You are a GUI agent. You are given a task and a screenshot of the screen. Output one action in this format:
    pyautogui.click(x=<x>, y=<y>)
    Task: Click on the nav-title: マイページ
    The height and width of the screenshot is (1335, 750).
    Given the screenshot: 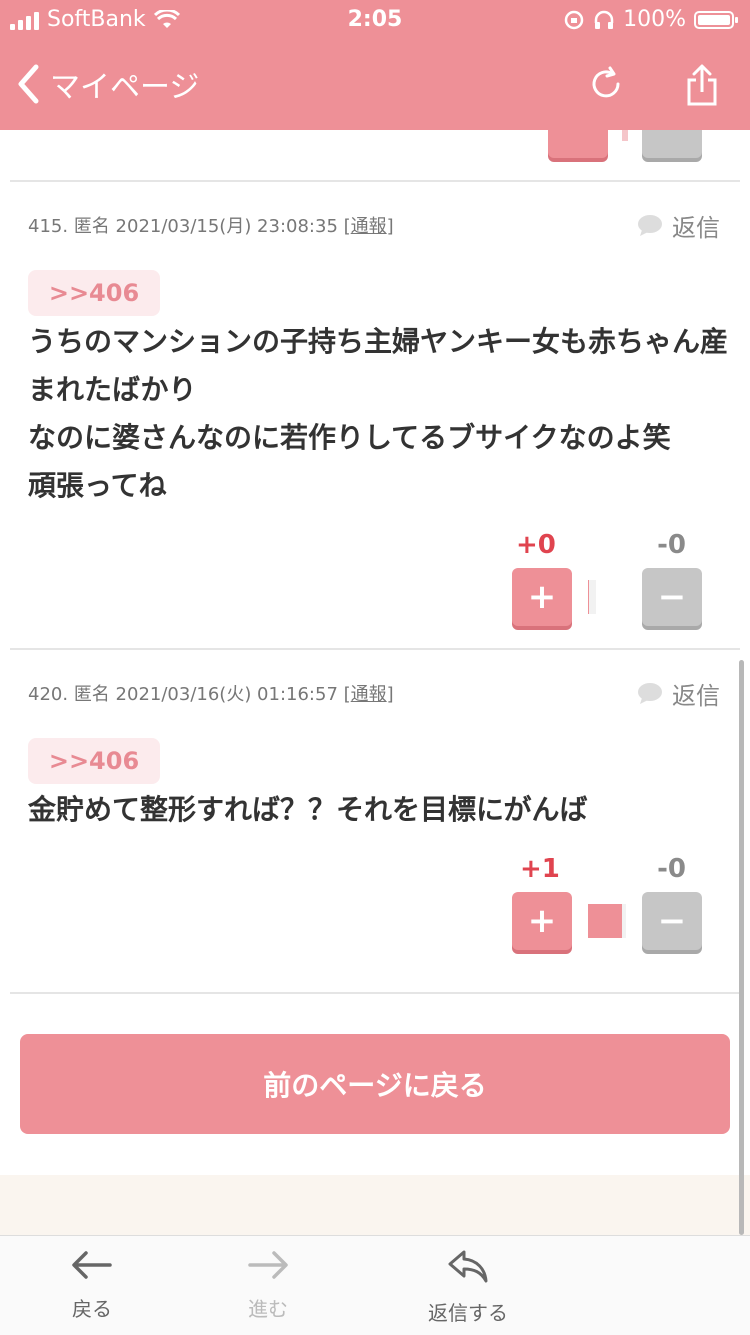 What is the action you would take?
    pyautogui.click(x=124, y=84)
    